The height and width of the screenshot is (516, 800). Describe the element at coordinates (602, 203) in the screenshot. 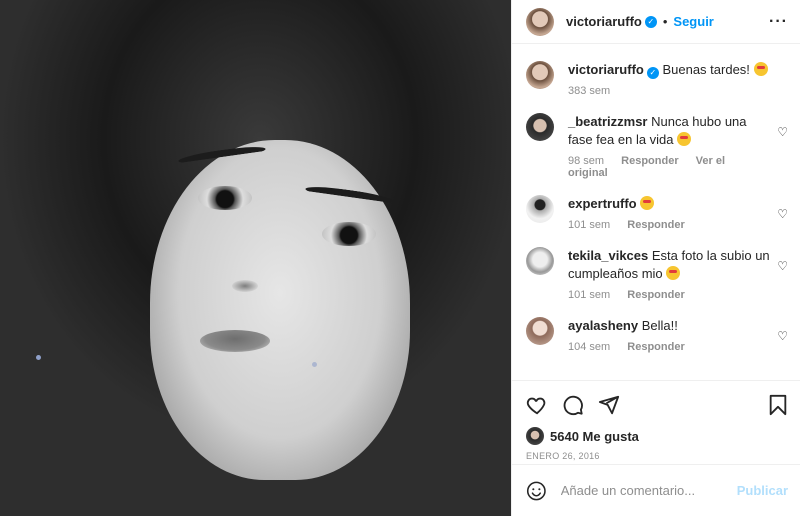

I see `comment-username: expertruffo` at that location.